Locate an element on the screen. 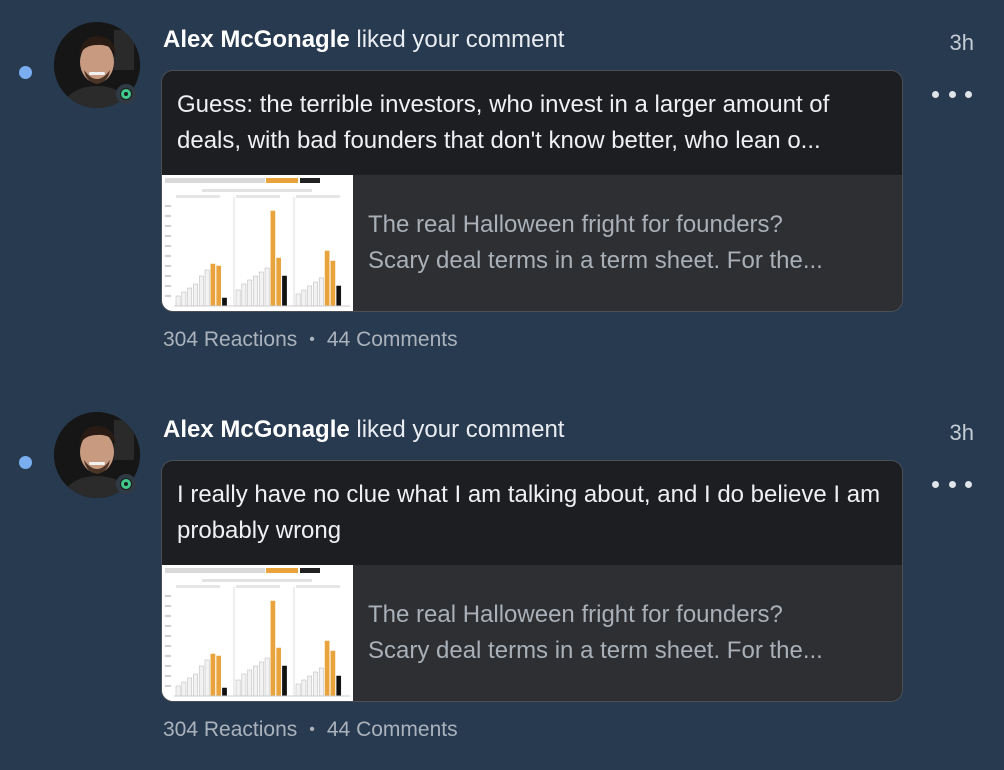  online-status-icon is located at coordinates (126, 94).